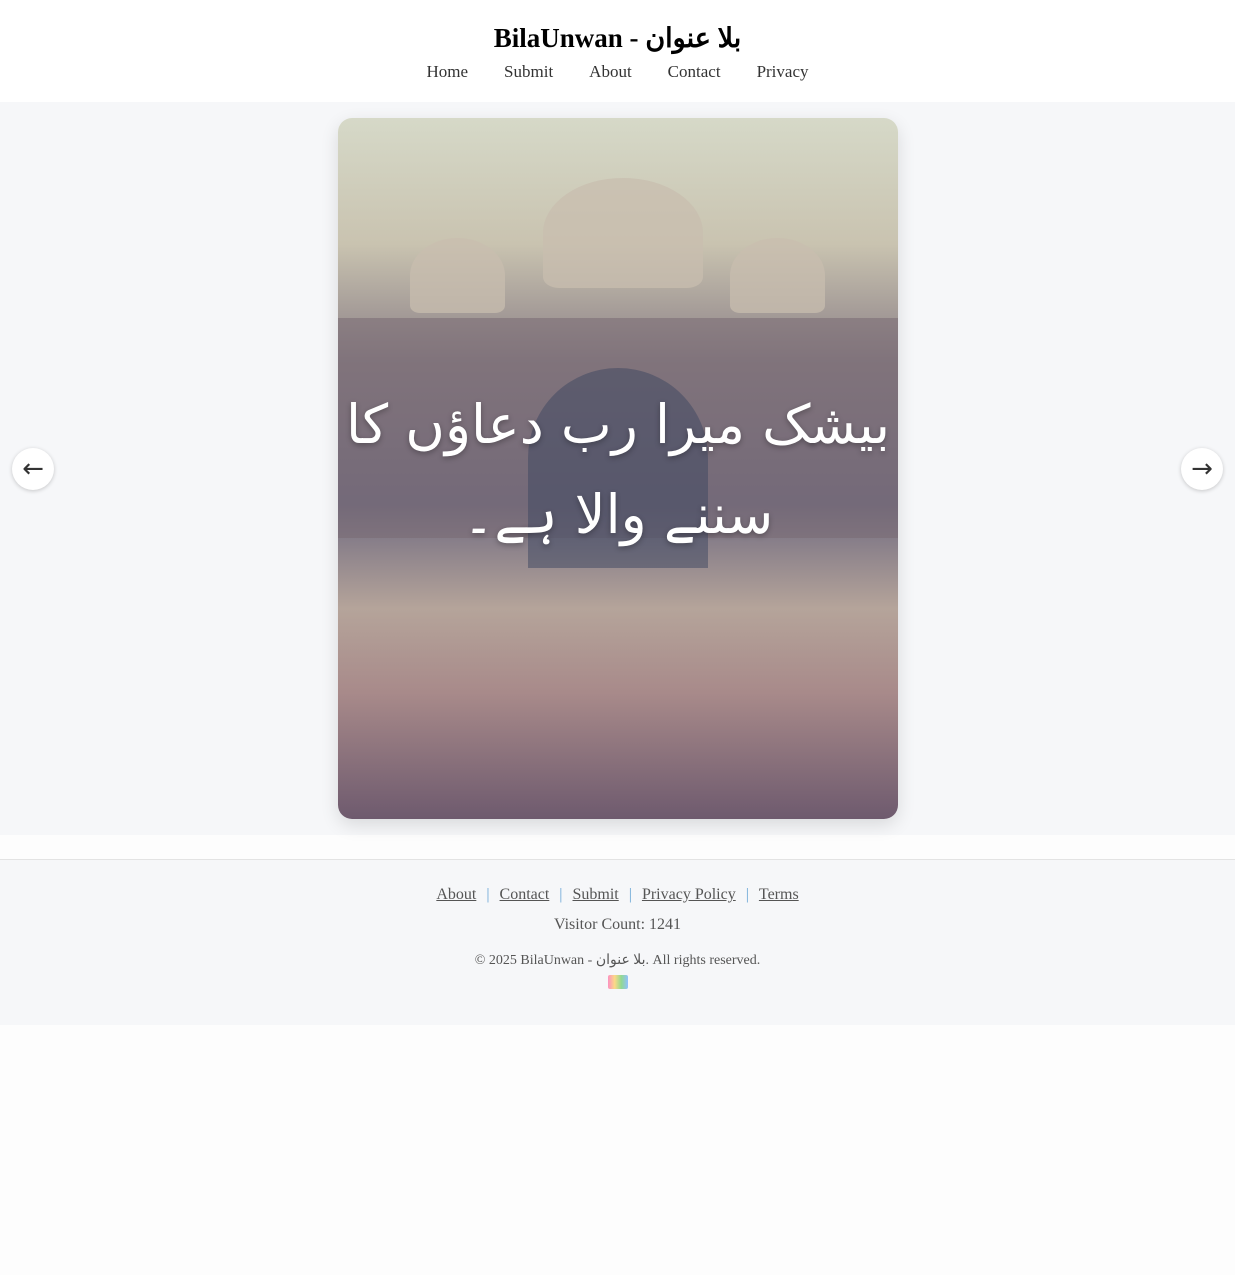 This screenshot has height=1275, width=1235. I want to click on arrow-right-icon: →, so click(1202, 469).